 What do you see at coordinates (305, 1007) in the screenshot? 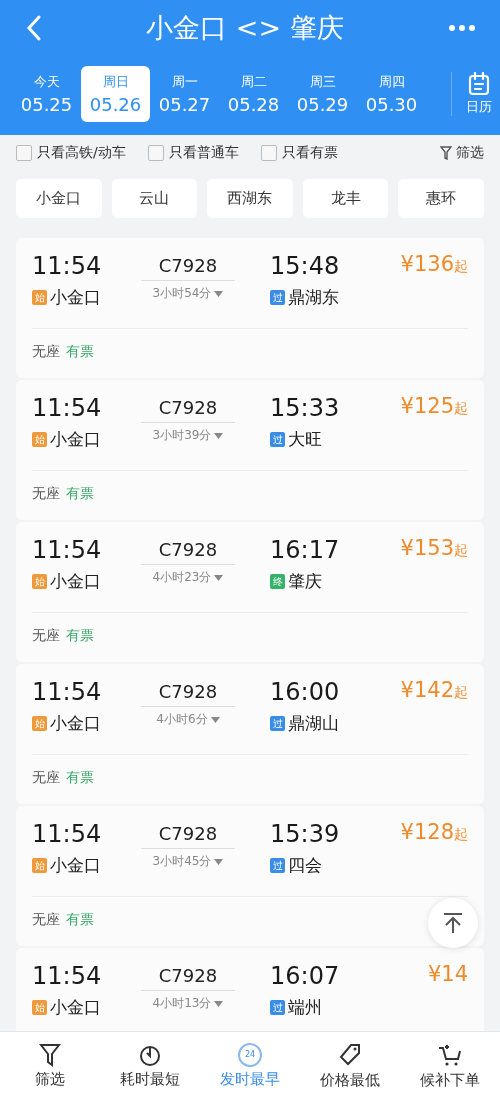
I see `station-name: 端州` at bounding box center [305, 1007].